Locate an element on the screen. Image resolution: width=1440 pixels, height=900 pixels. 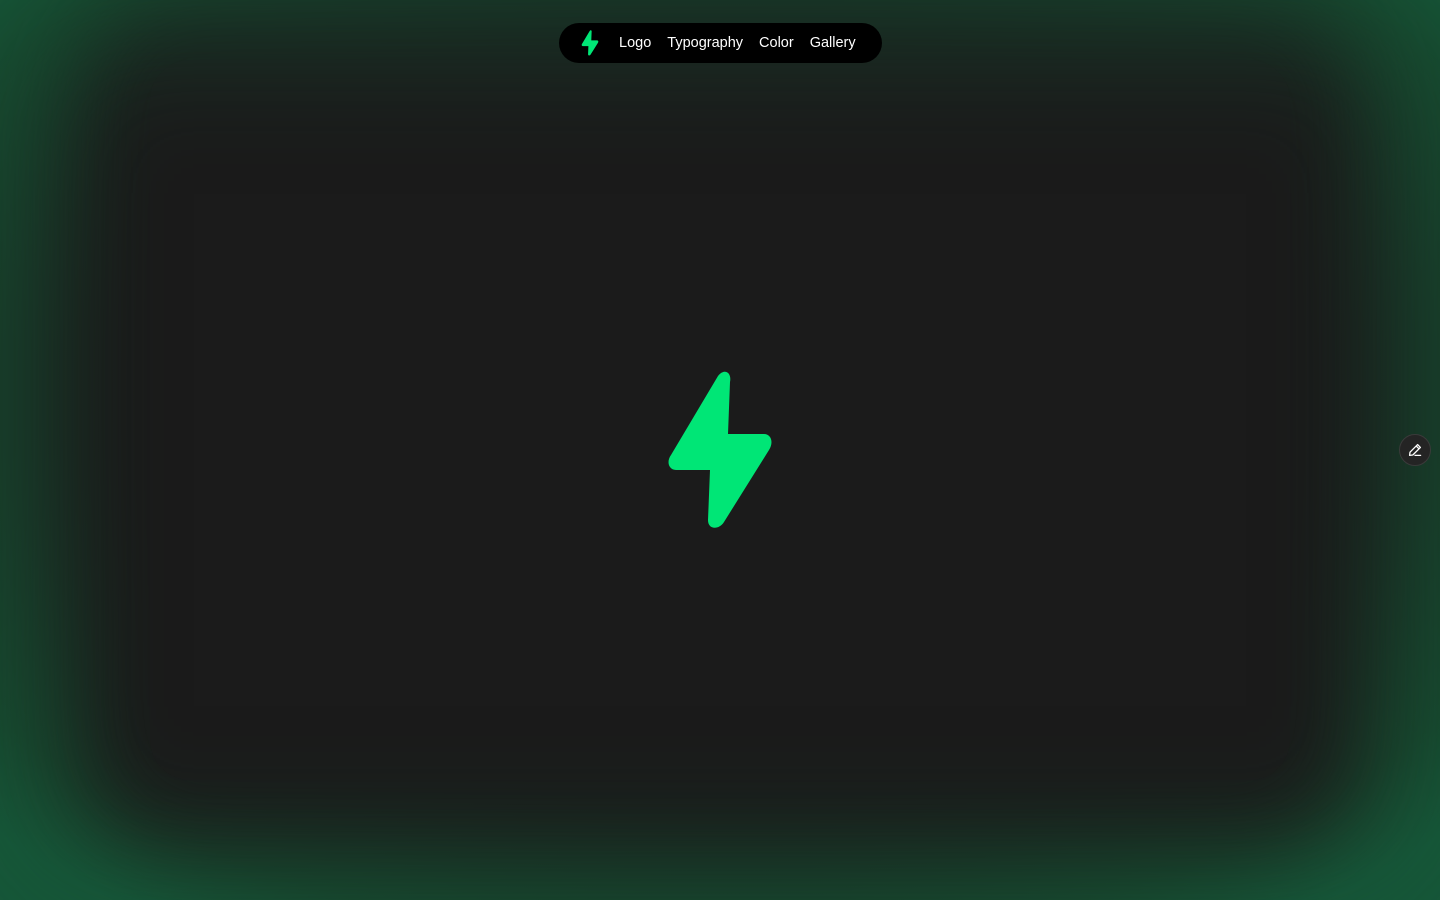
hero-logo is located at coordinates (720, 450).